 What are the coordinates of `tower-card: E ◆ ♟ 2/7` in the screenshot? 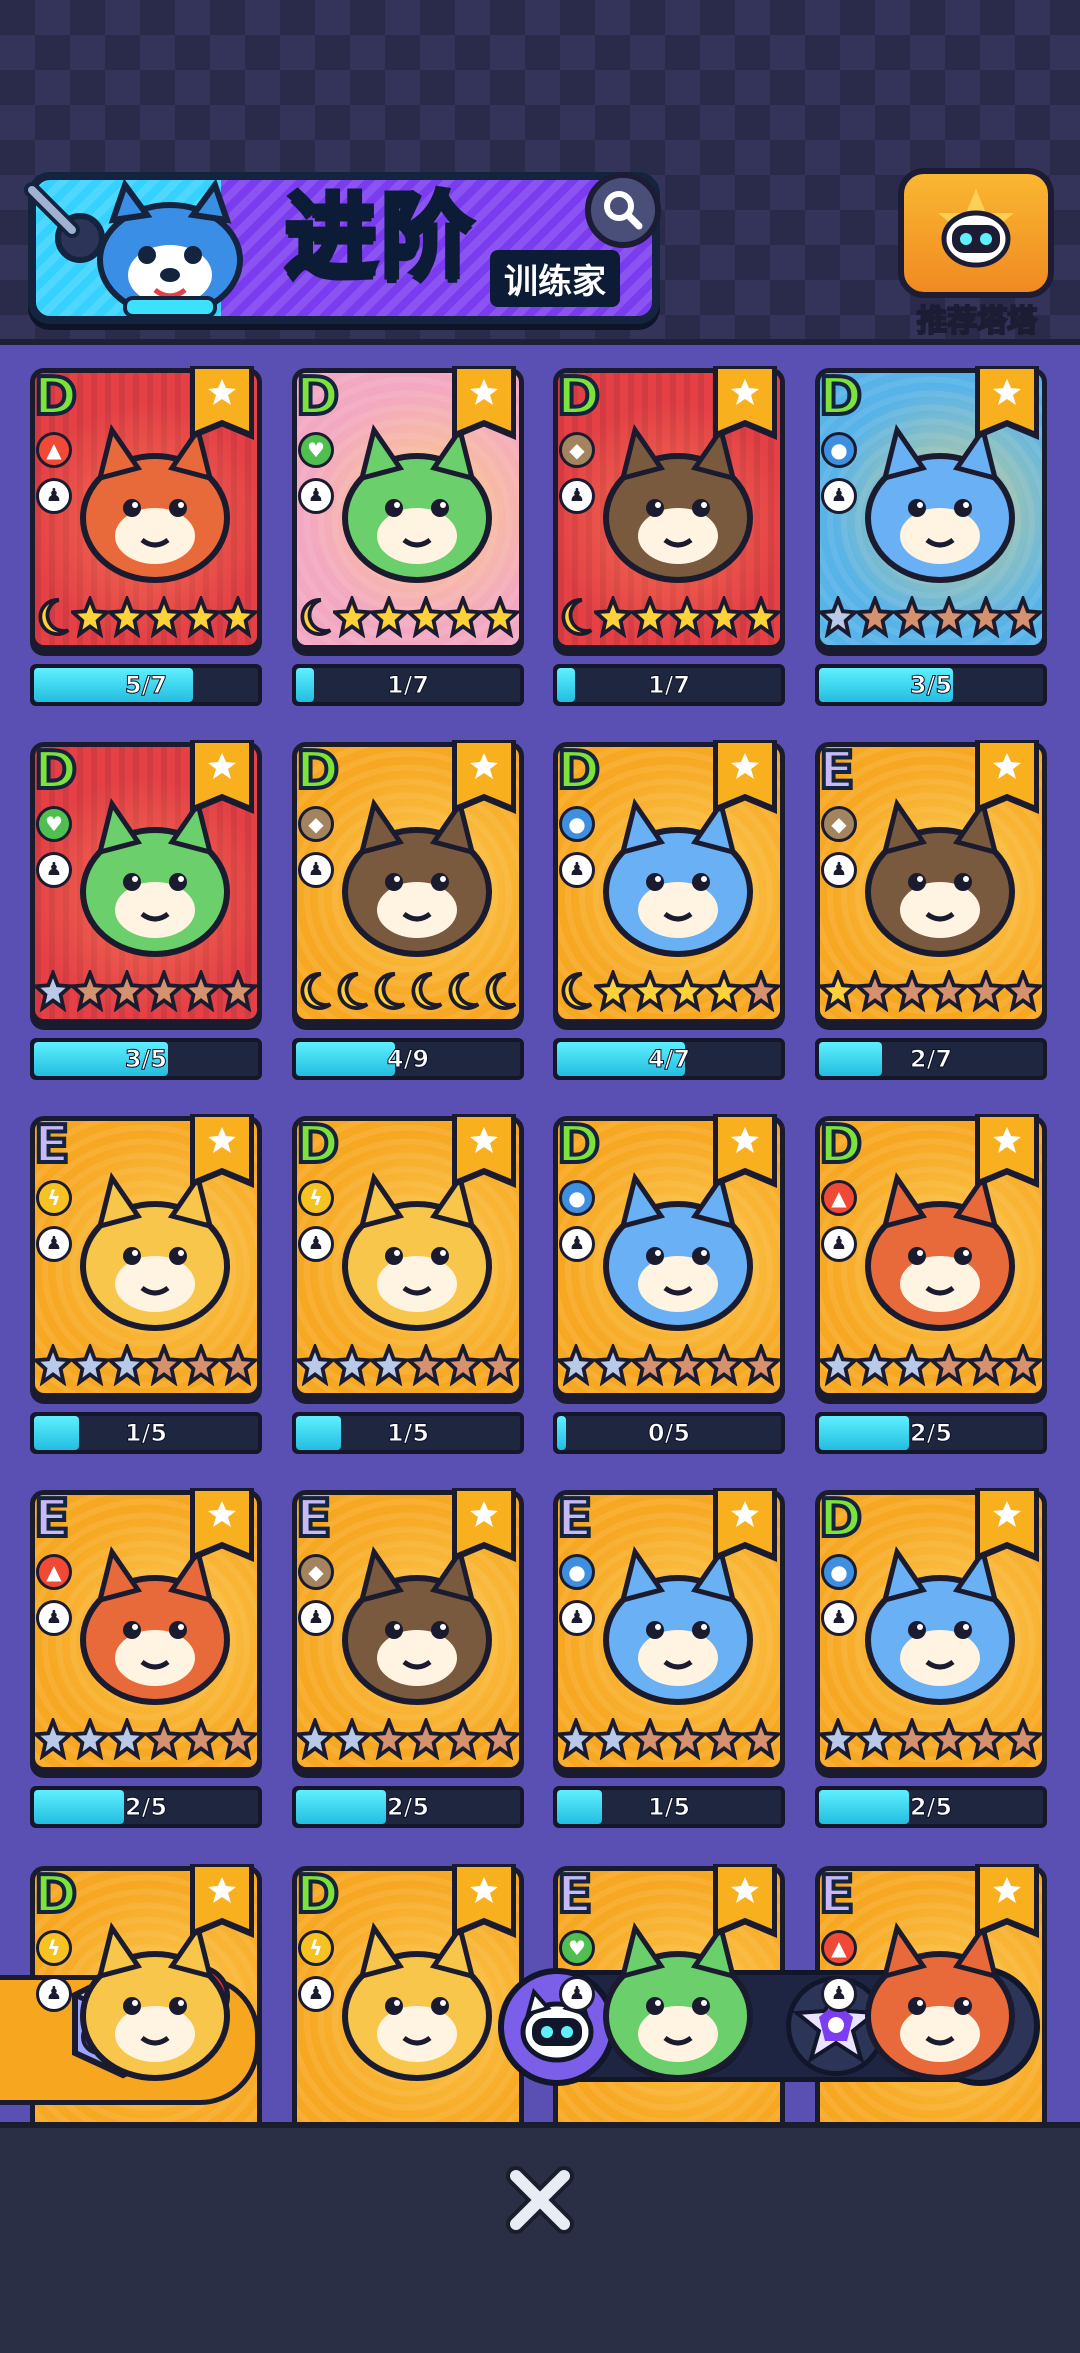 It's located at (932, 913).